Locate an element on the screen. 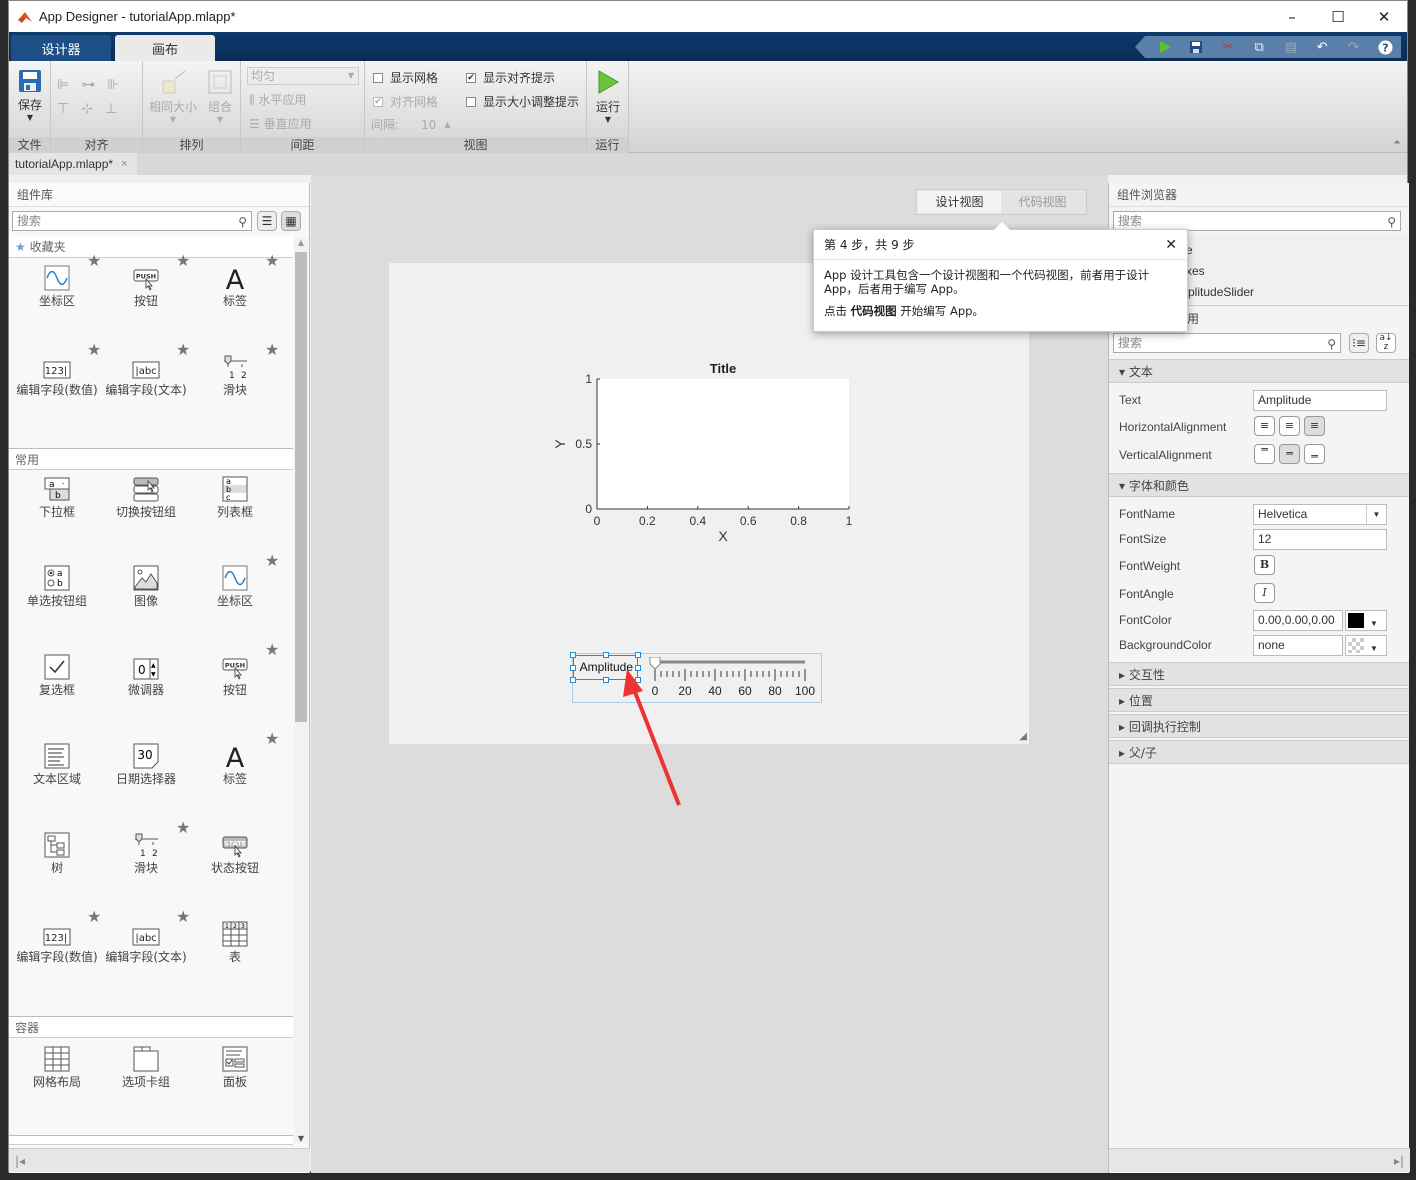  doc-tab-tutorialapp: tutorialApp.mlapp* × is located at coordinates (73, 164).